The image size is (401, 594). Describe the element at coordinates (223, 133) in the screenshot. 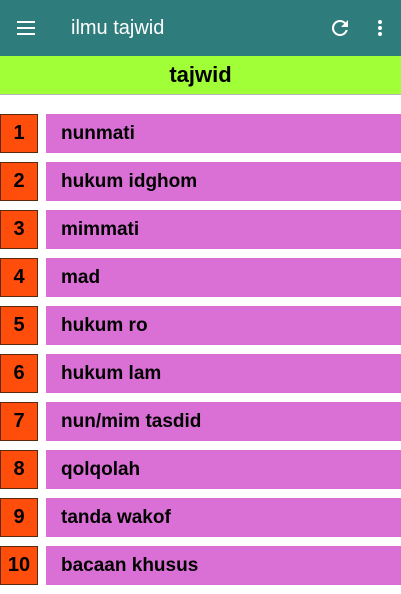

I see `item-label: nunmati` at that location.